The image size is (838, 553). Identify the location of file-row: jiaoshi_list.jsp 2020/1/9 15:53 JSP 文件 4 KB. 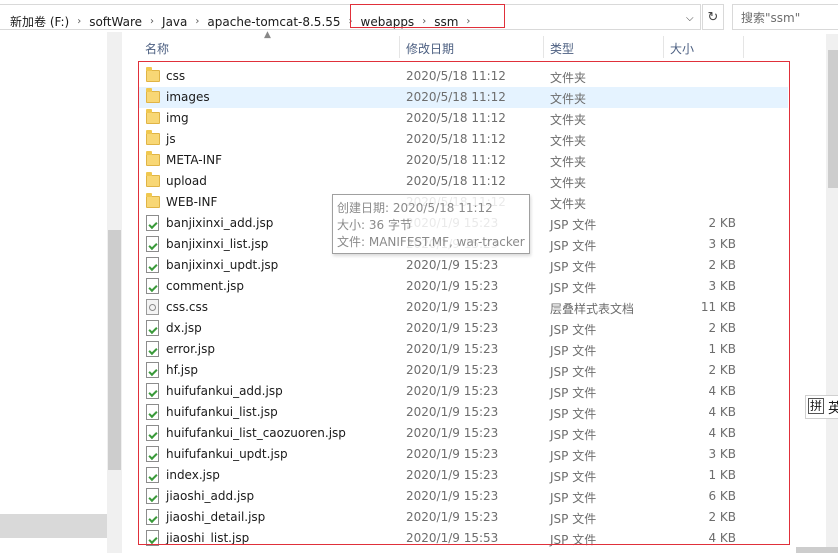
(463, 538).